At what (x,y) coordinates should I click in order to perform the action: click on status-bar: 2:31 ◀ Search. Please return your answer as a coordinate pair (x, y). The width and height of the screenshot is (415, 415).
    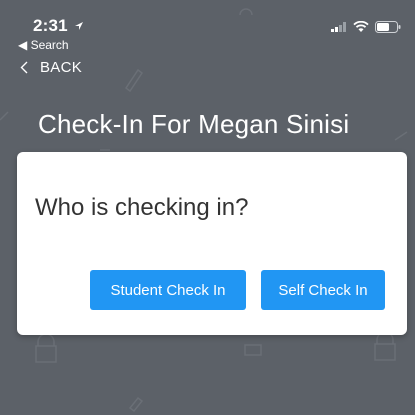
    Looking at the image, I should click on (207, 26).